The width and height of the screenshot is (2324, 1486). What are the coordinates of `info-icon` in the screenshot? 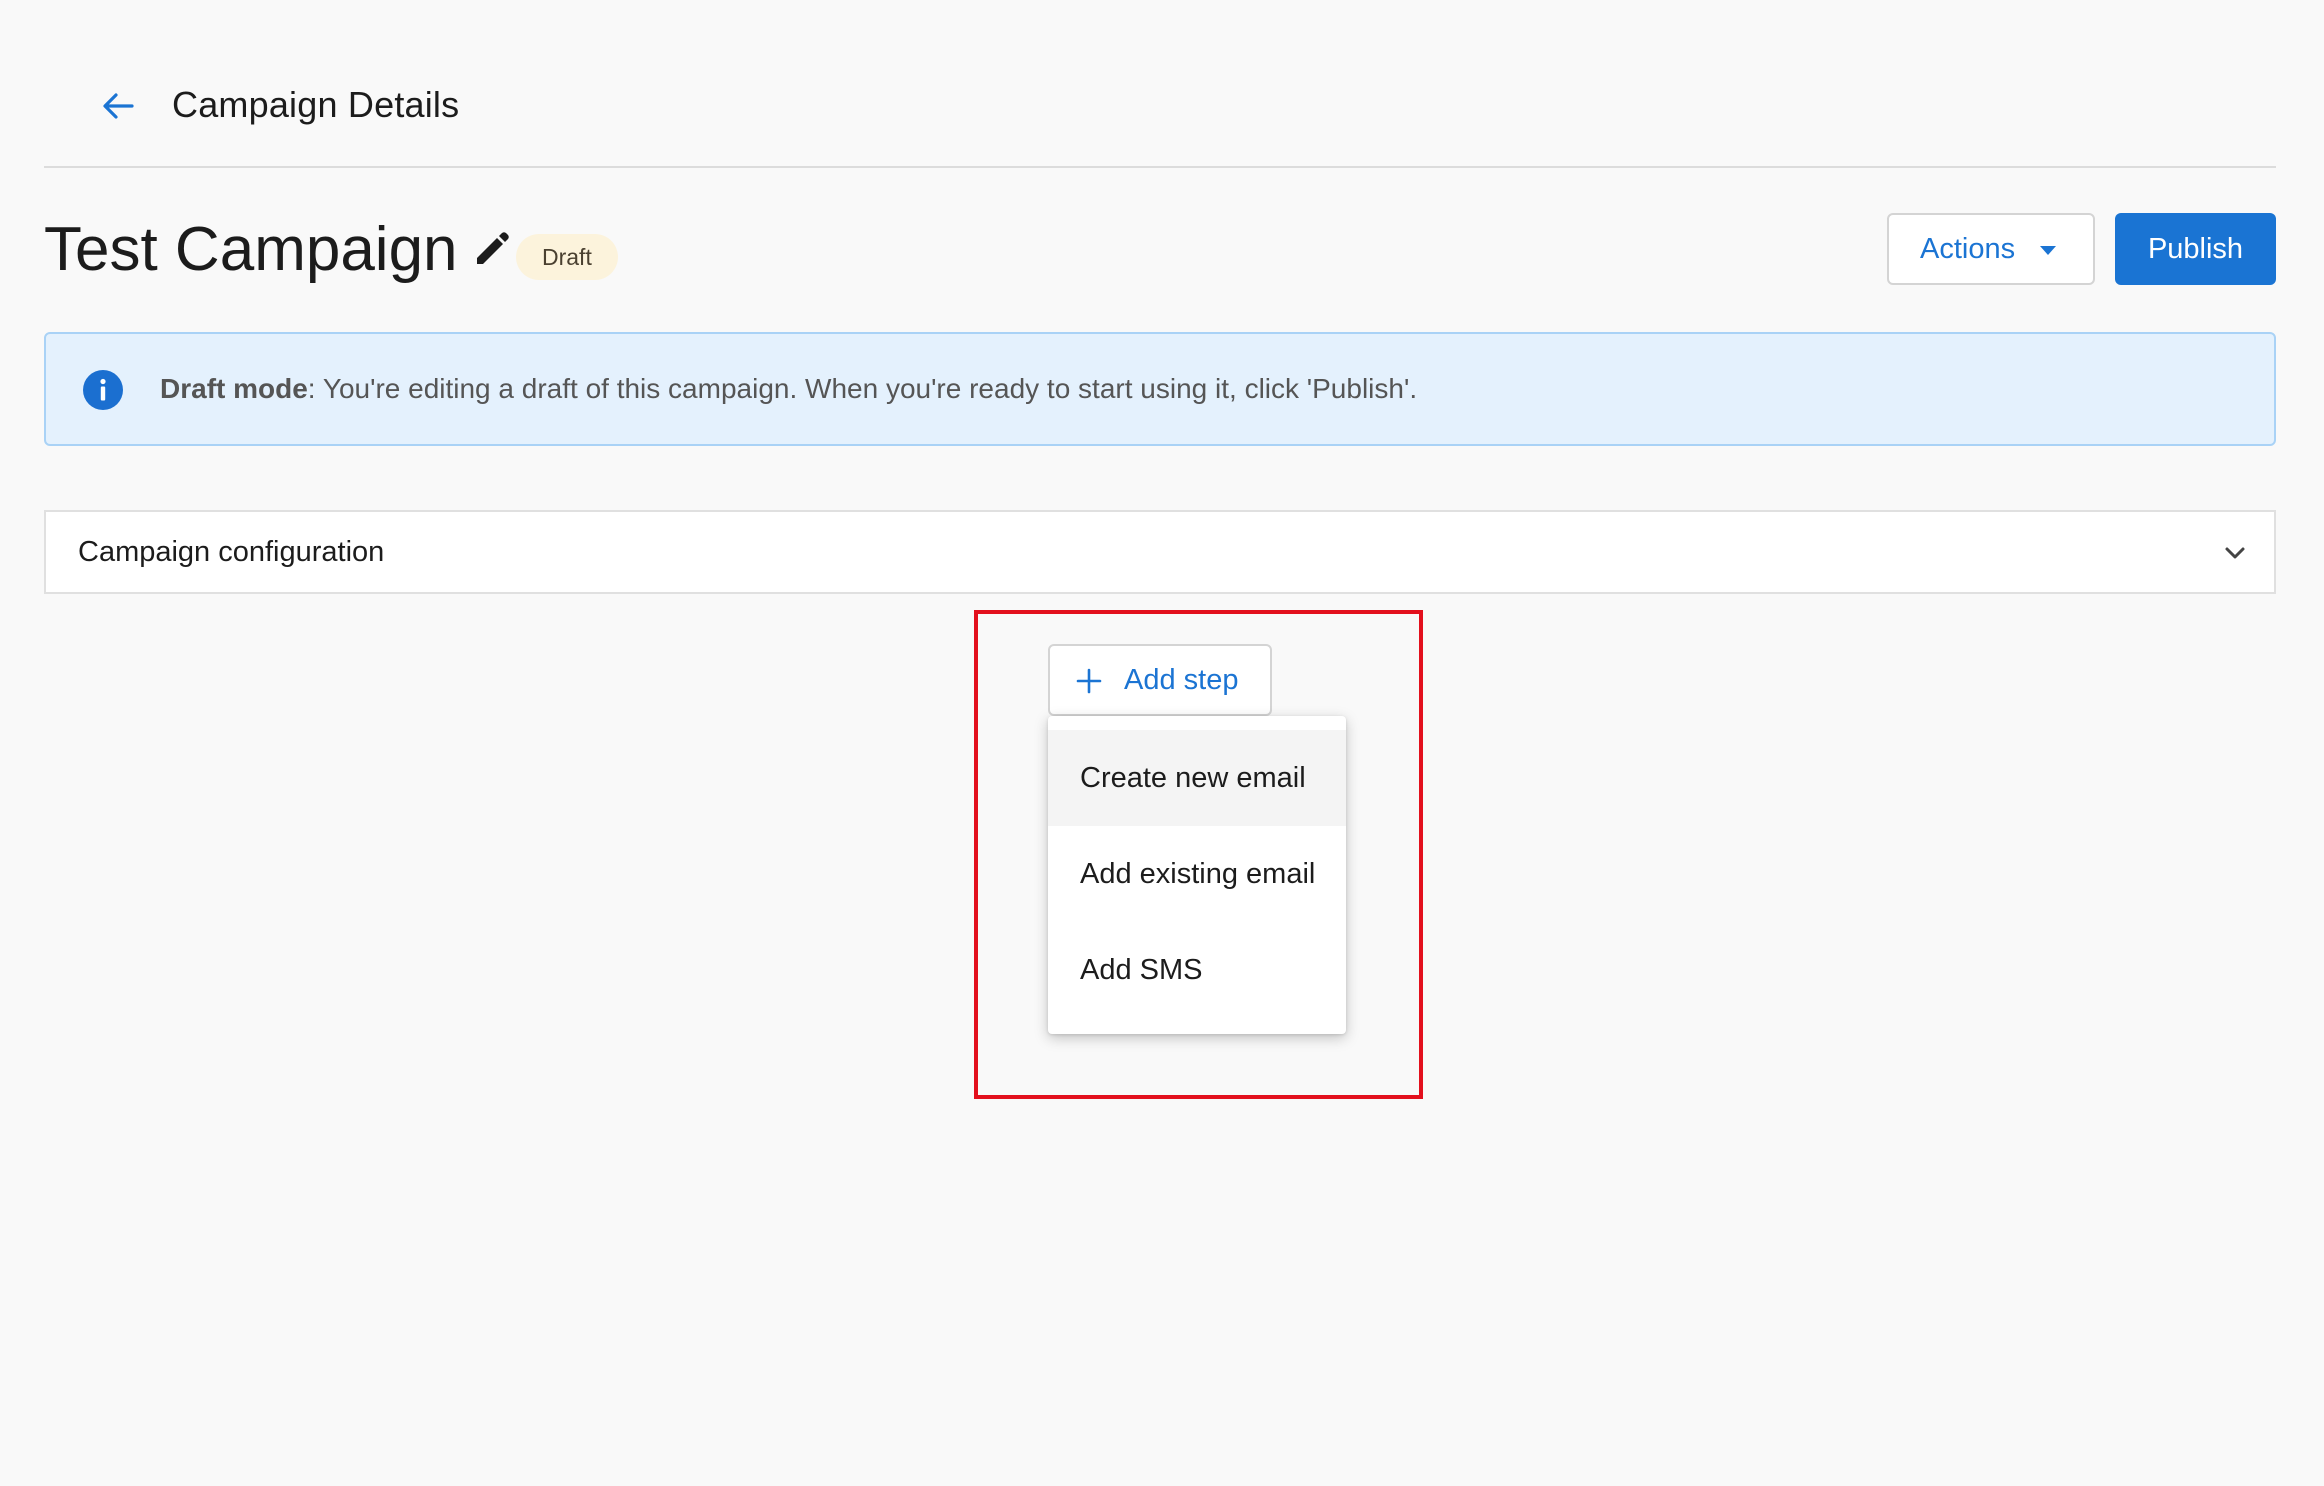 It's located at (103, 390).